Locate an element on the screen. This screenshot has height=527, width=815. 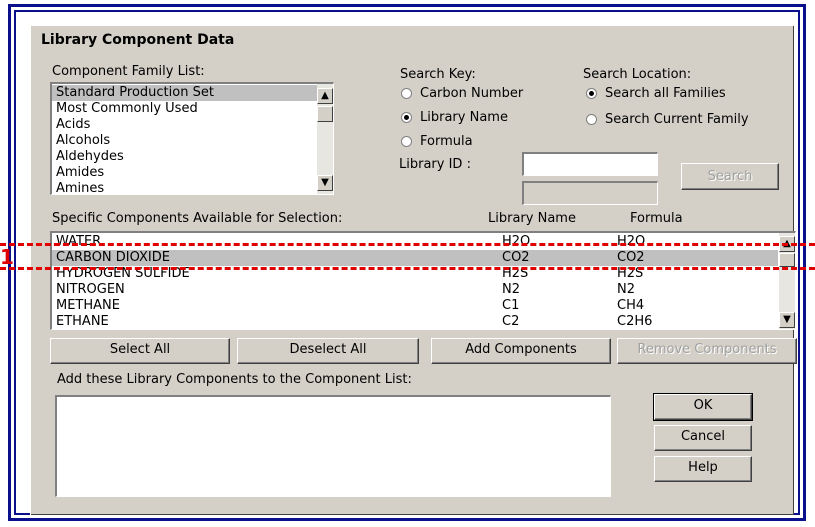
annotation-number: 1 is located at coordinates (7, 257).